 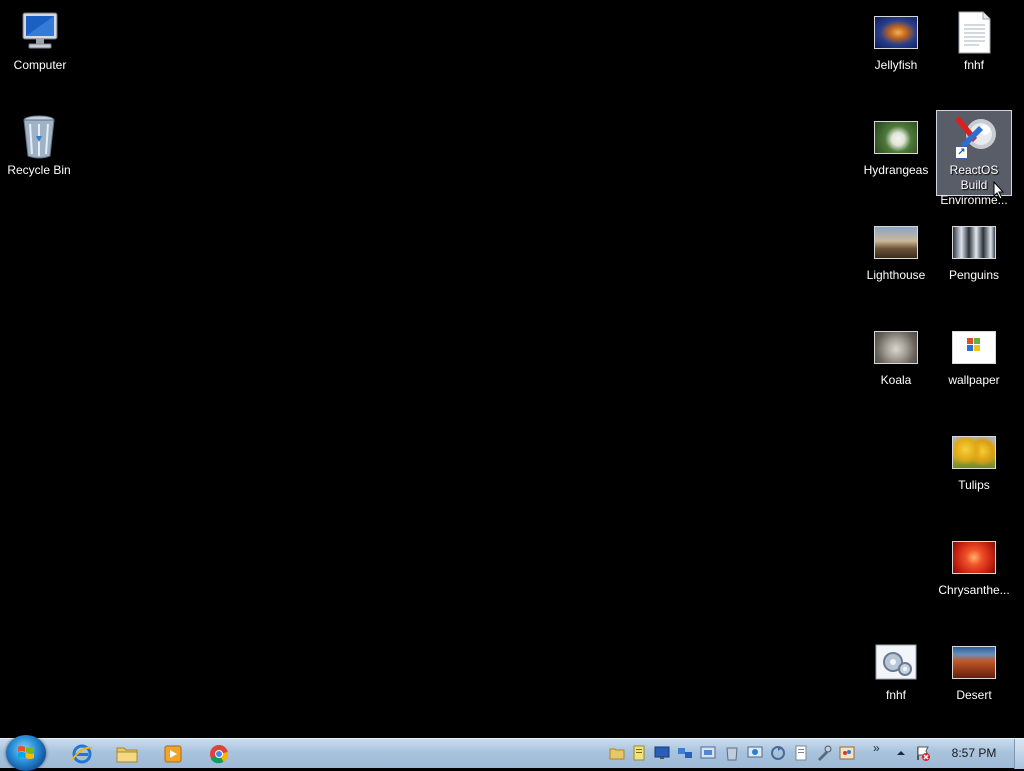 I want to click on desktop-icon-penguins: Penguins, so click(x=974, y=260).